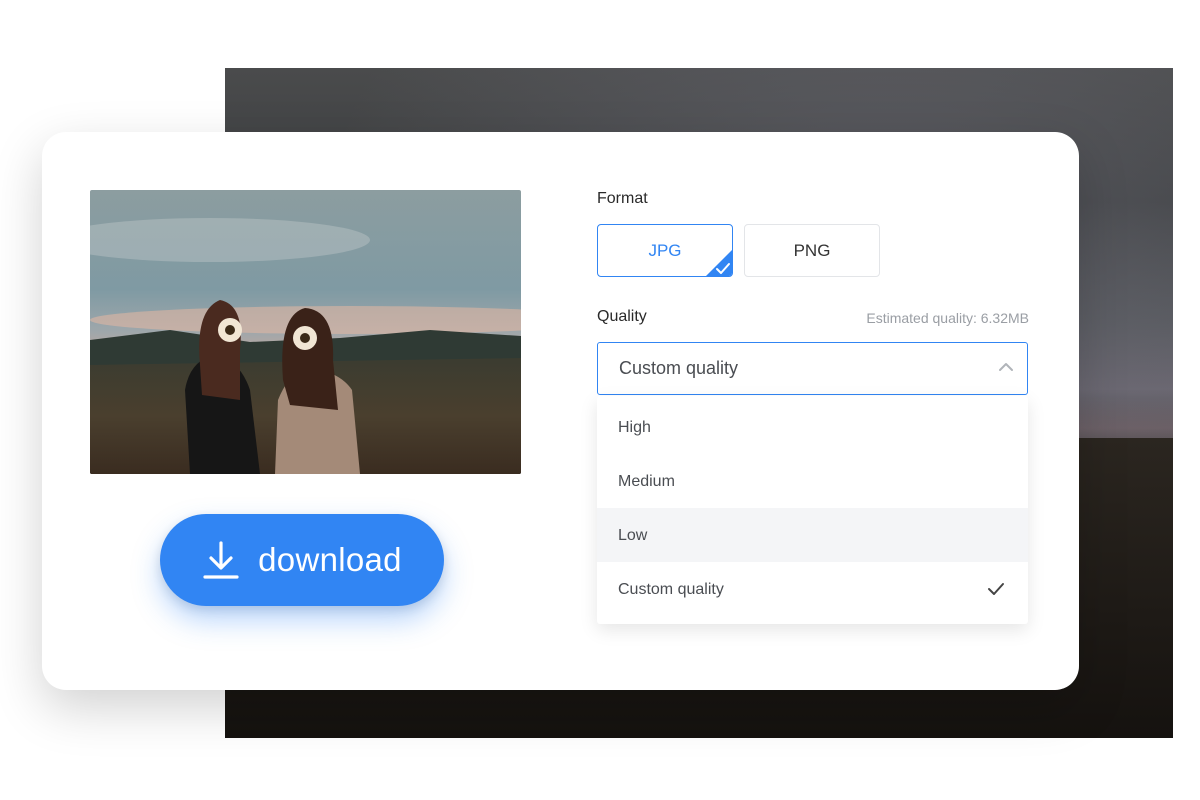  Describe the element at coordinates (330, 559) in the screenshot. I see `download-label: download` at that location.